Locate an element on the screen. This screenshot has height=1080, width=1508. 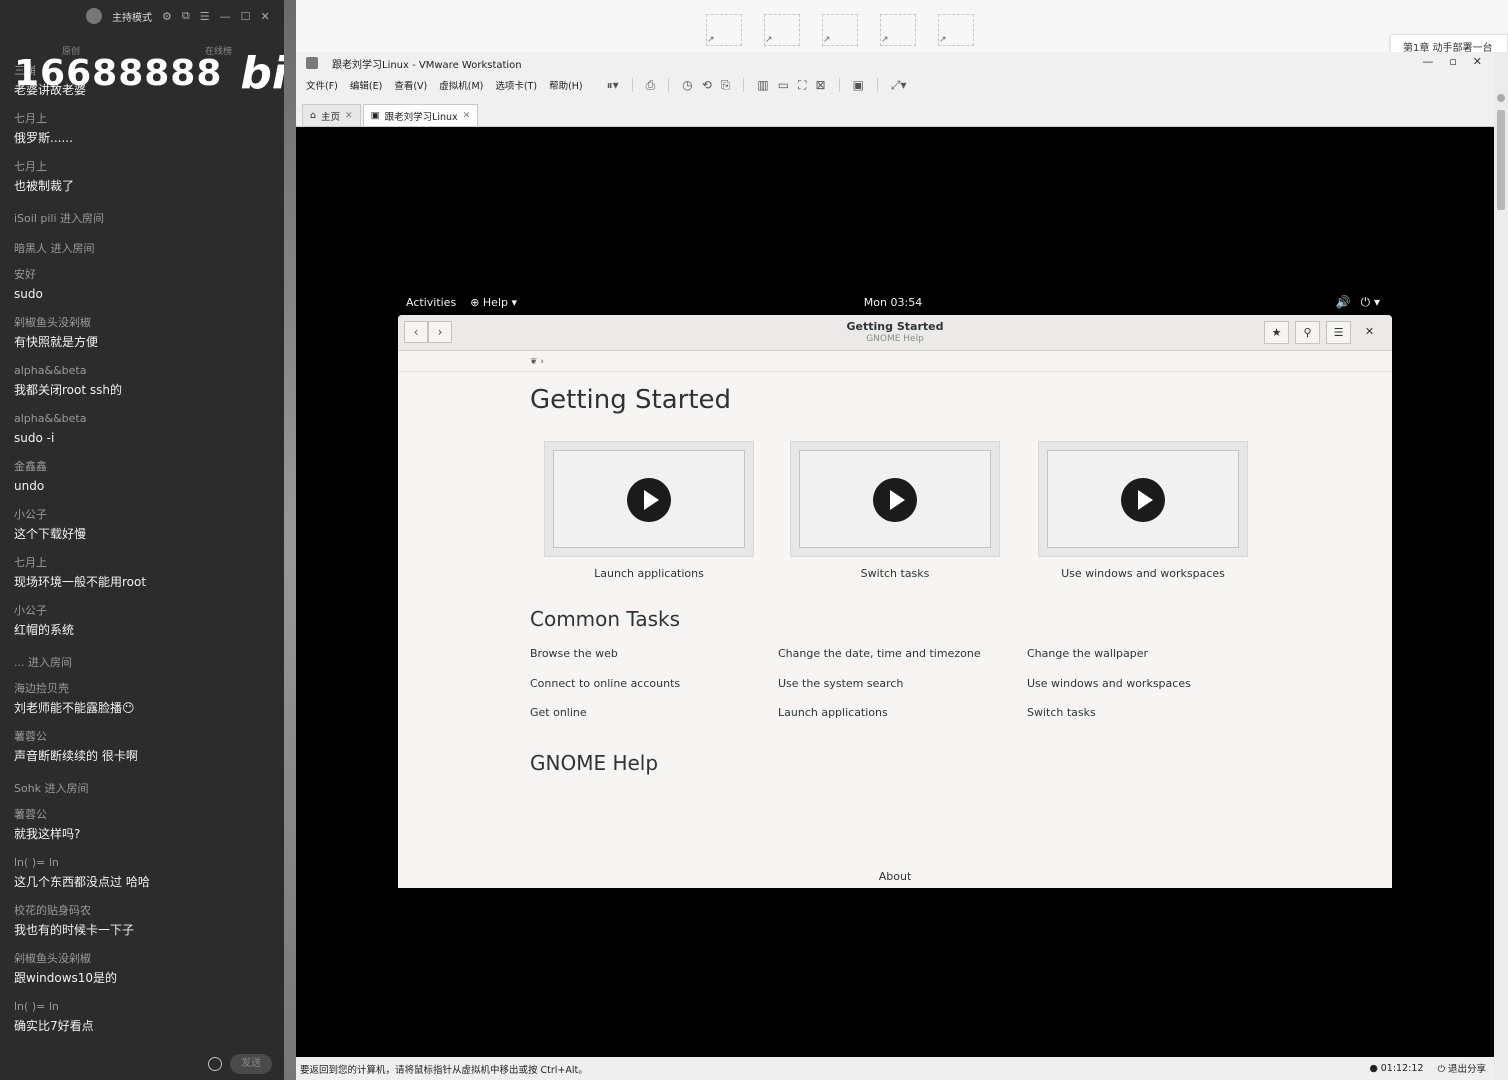
hamburger-menu-icon: ☰ is located at coordinates (1338, 332).